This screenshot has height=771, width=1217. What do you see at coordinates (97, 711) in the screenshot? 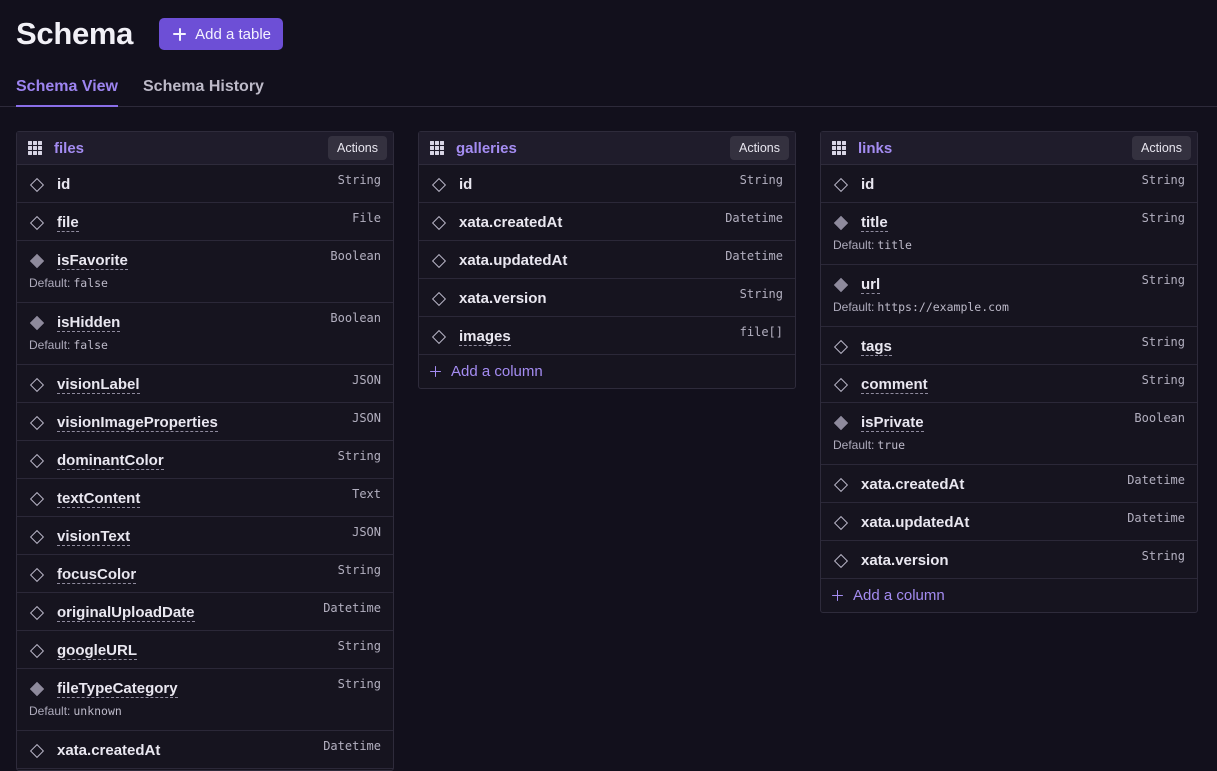
I see `default-value: unknown` at bounding box center [97, 711].